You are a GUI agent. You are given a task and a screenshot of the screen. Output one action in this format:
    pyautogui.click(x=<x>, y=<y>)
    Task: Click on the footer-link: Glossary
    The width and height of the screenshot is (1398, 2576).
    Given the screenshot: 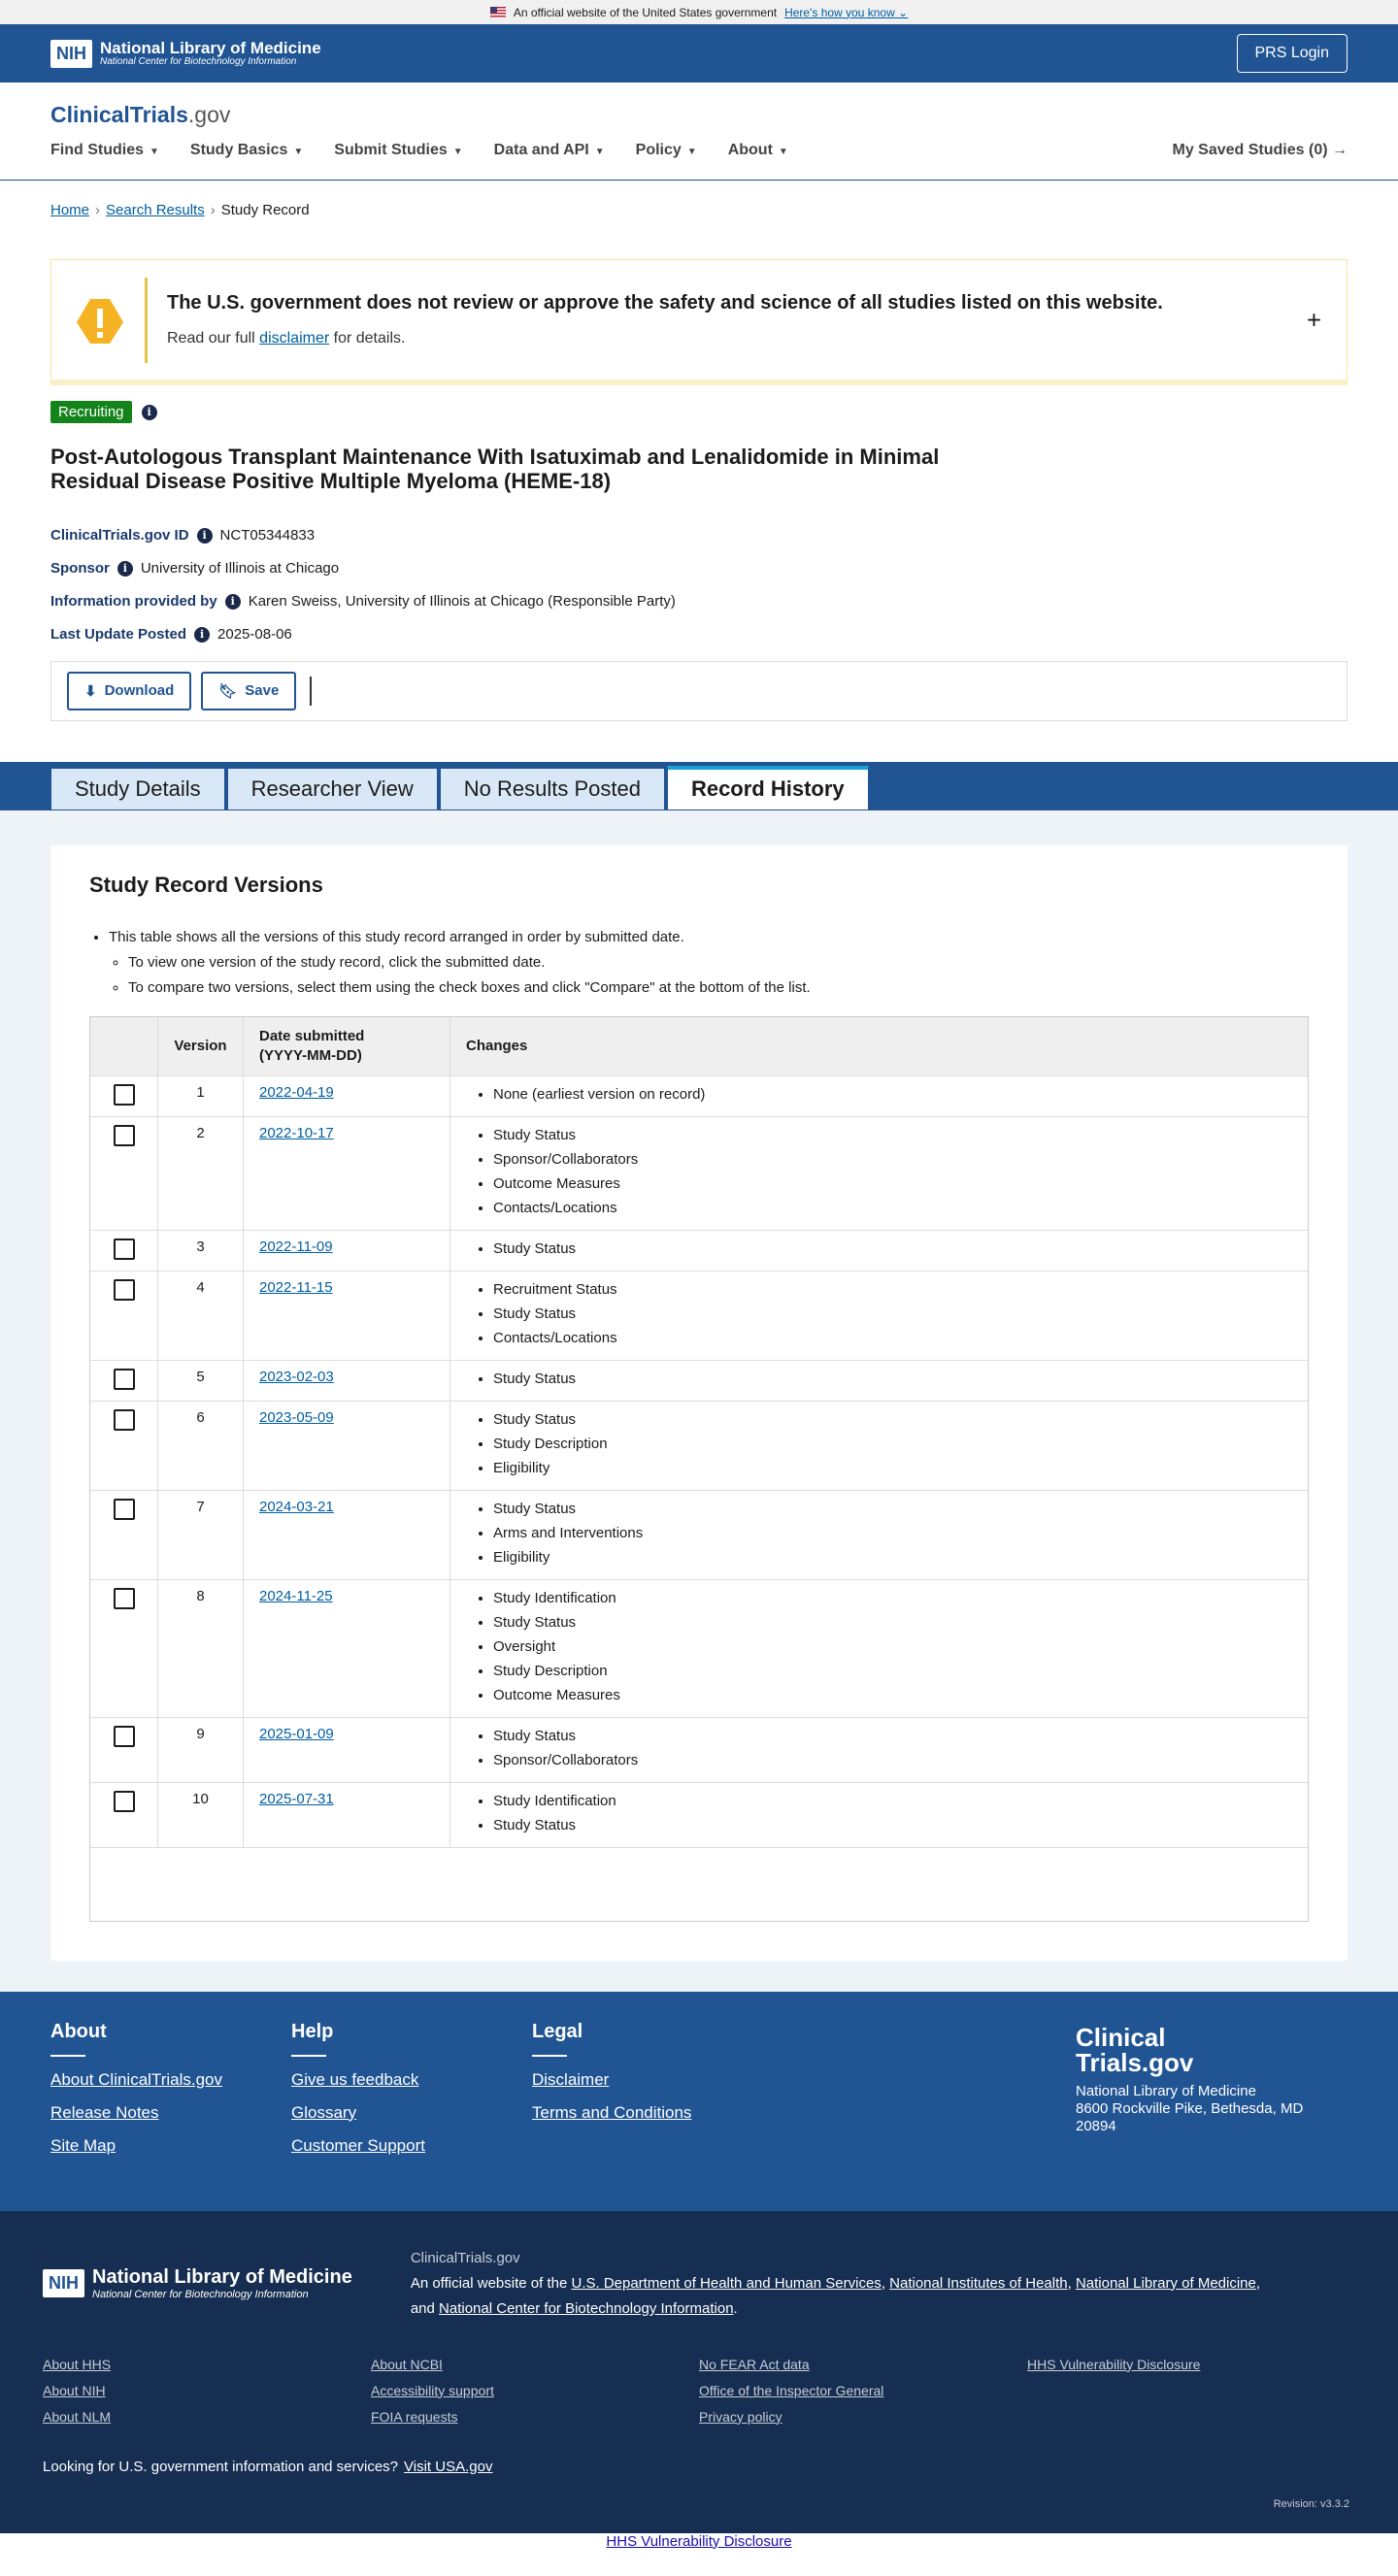 What is the action you would take?
    pyautogui.click(x=411, y=2113)
    